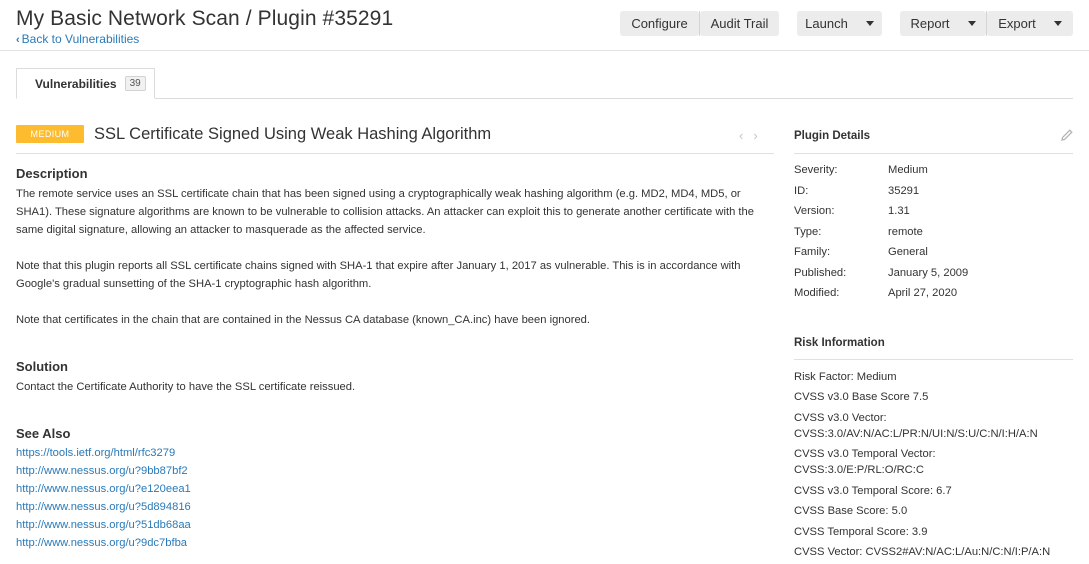  I want to click on detail-key: Version:, so click(814, 211).